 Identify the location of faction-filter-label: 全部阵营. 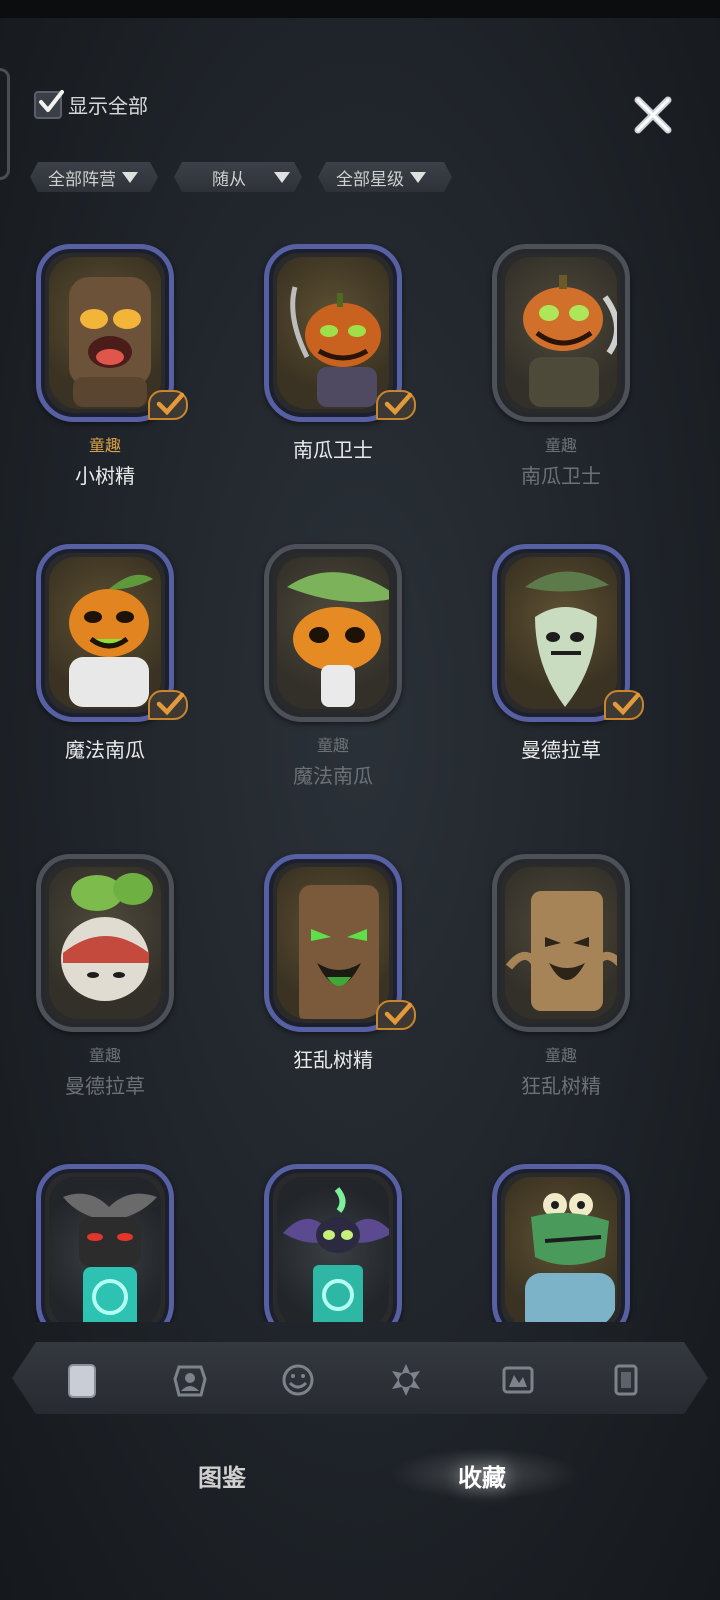
(82, 179).